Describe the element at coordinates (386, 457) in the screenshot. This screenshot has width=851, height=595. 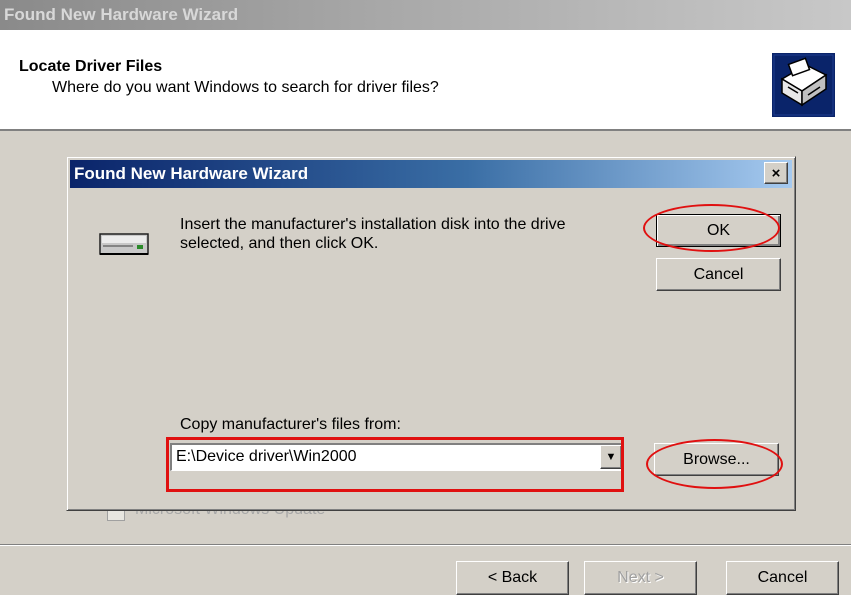
I see `path-input` at that location.